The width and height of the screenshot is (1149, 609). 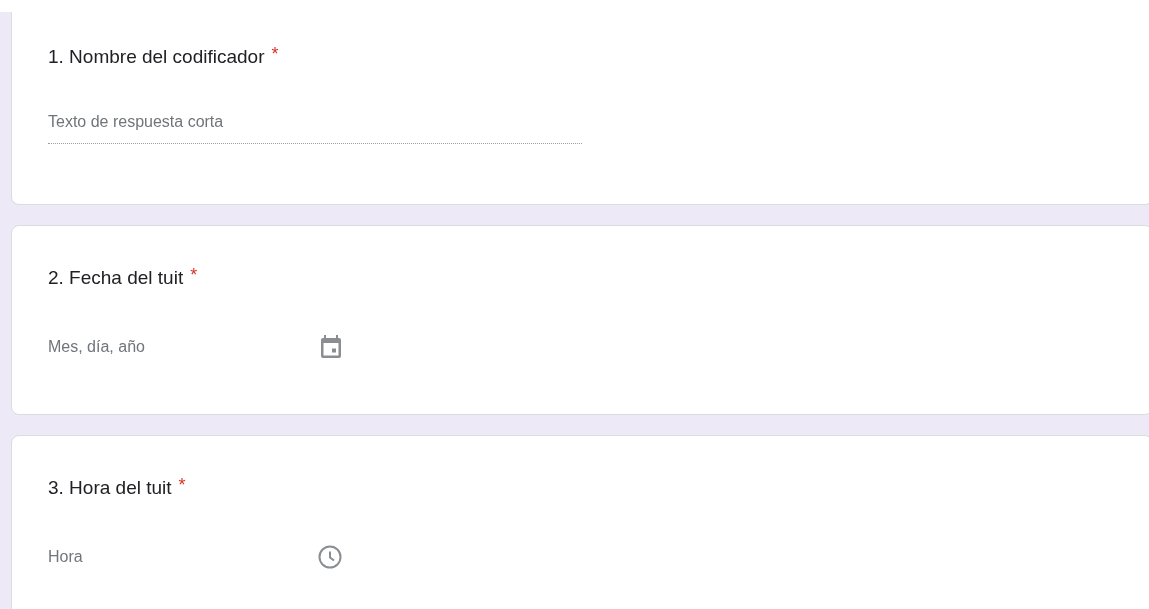 What do you see at coordinates (116, 278) in the screenshot?
I see `question-title: 2. Fecha del tuit` at bounding box center [116, 278].